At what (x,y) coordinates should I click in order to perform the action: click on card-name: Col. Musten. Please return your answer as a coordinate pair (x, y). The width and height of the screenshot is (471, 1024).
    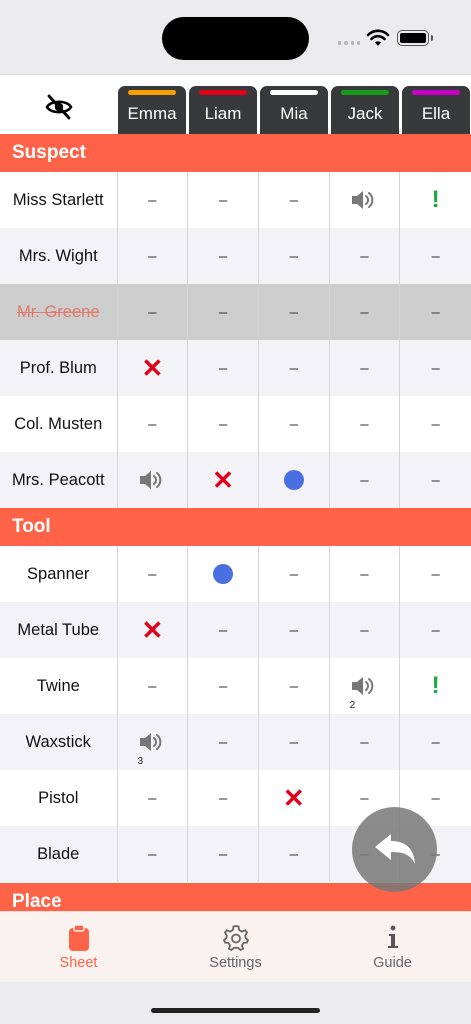
    Looking at the image, I should click on (59, 424).